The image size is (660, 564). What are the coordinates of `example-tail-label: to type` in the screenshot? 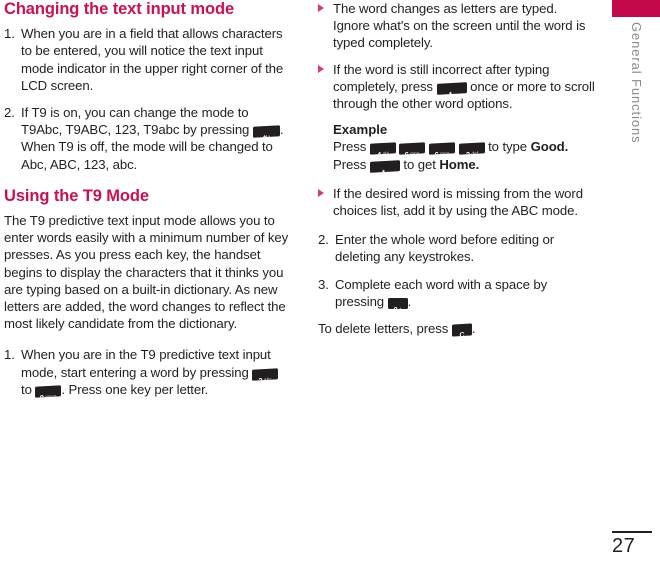 It's located at (507, 147).